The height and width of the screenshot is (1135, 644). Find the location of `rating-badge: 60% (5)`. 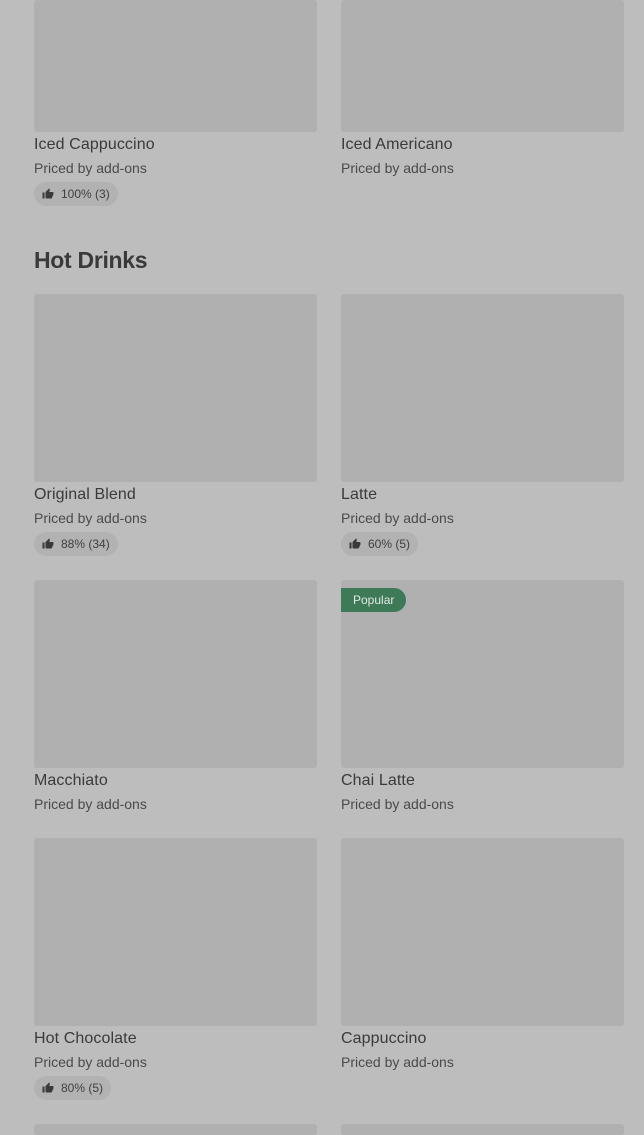

rating-badge: 60% (5) is located at coordinates (380, 544).